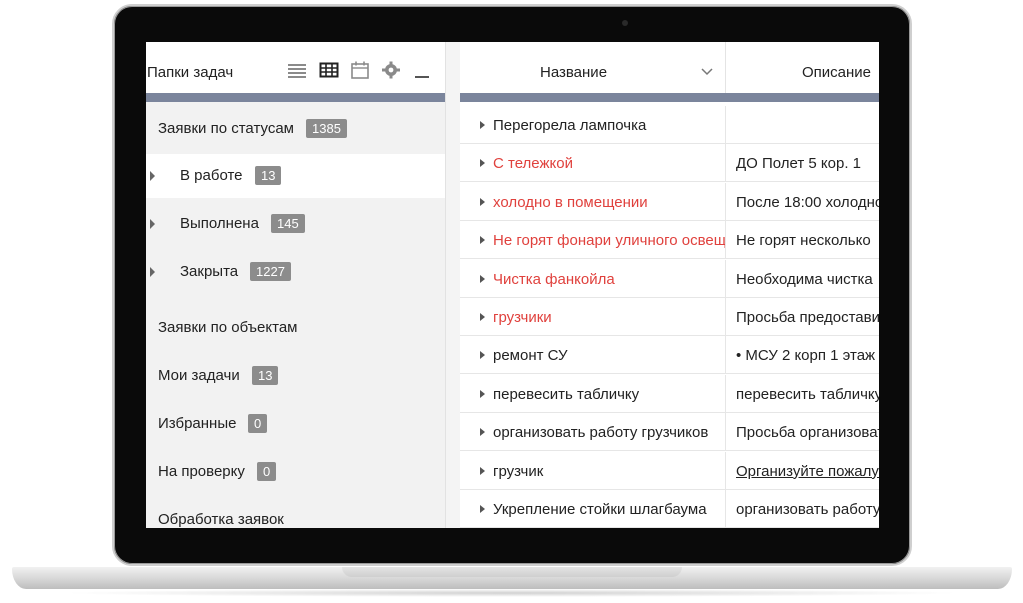 The image size is (1023, 603). I want to click on task-description-cell: Необходима чистка, so click(804, 279).